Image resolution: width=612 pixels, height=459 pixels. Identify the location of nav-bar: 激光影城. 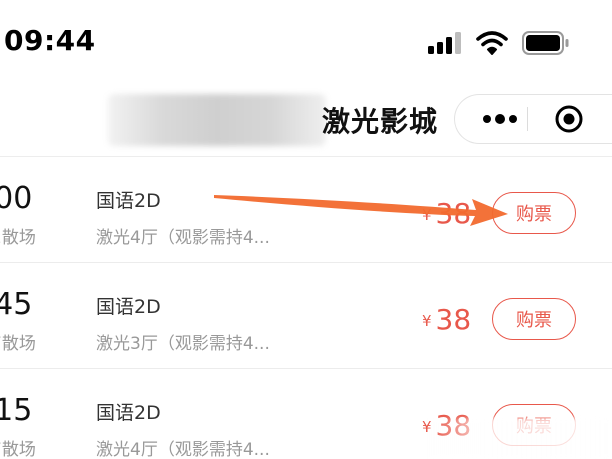
(306, 120).